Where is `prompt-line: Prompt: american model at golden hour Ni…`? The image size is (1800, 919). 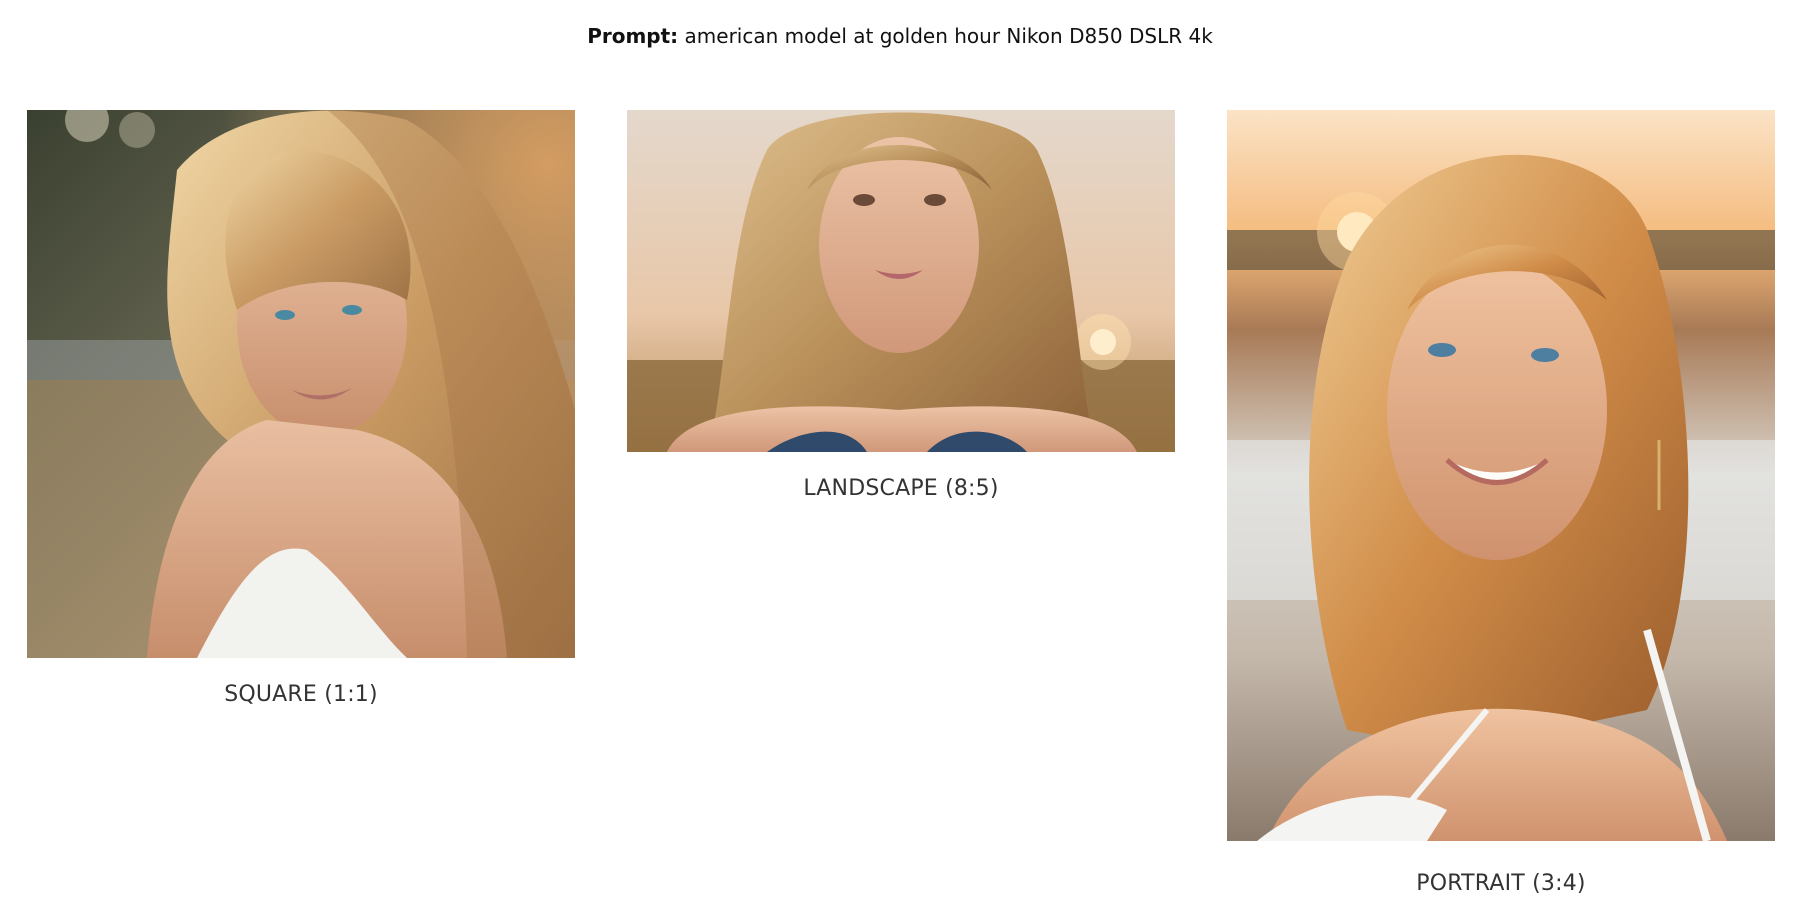
prompt-line: Prompt: american model at golden hour Ni… is located at coordinates (900, 36).